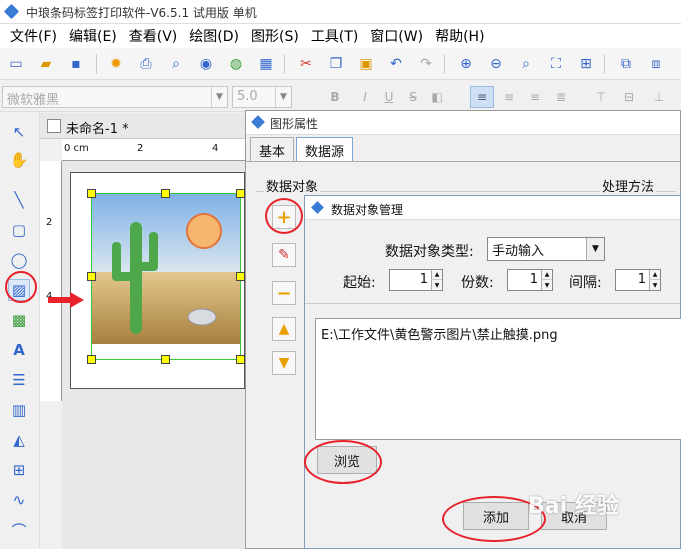 The image size is (681, 549). Describe the element at coordinates (214, 36) in the screenshot. I see `menu-draw: 绘图(D)` at that location.